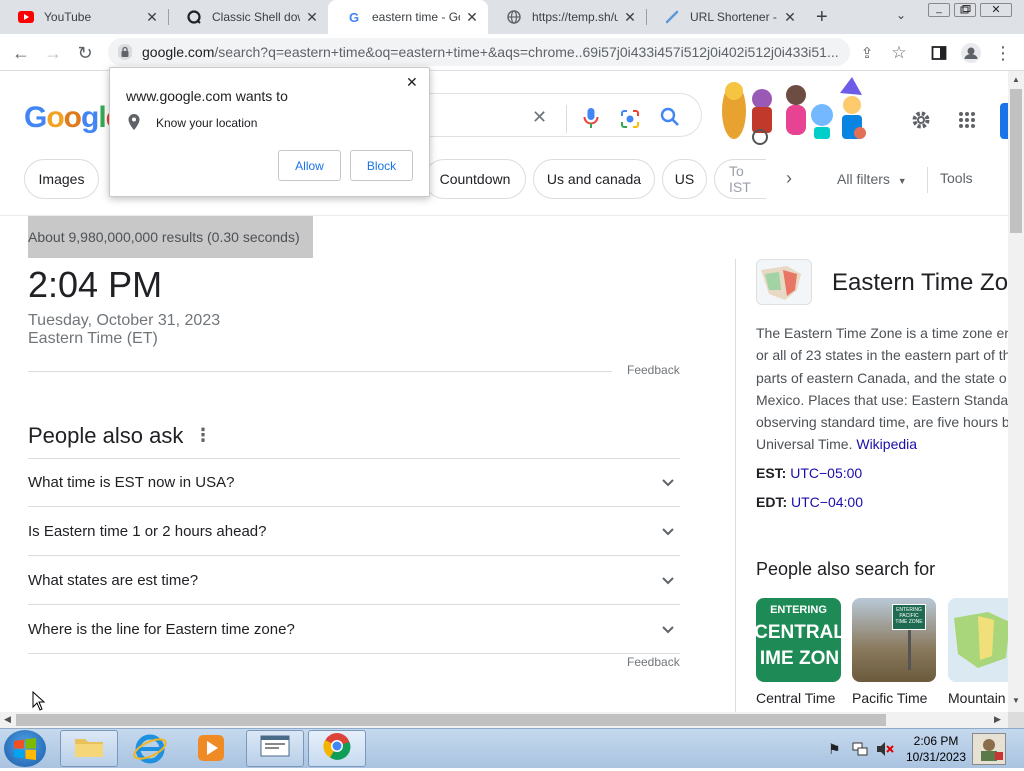 The width and height of the screenshot is (1024, 771). I want to click on divider, so click(320, 371).